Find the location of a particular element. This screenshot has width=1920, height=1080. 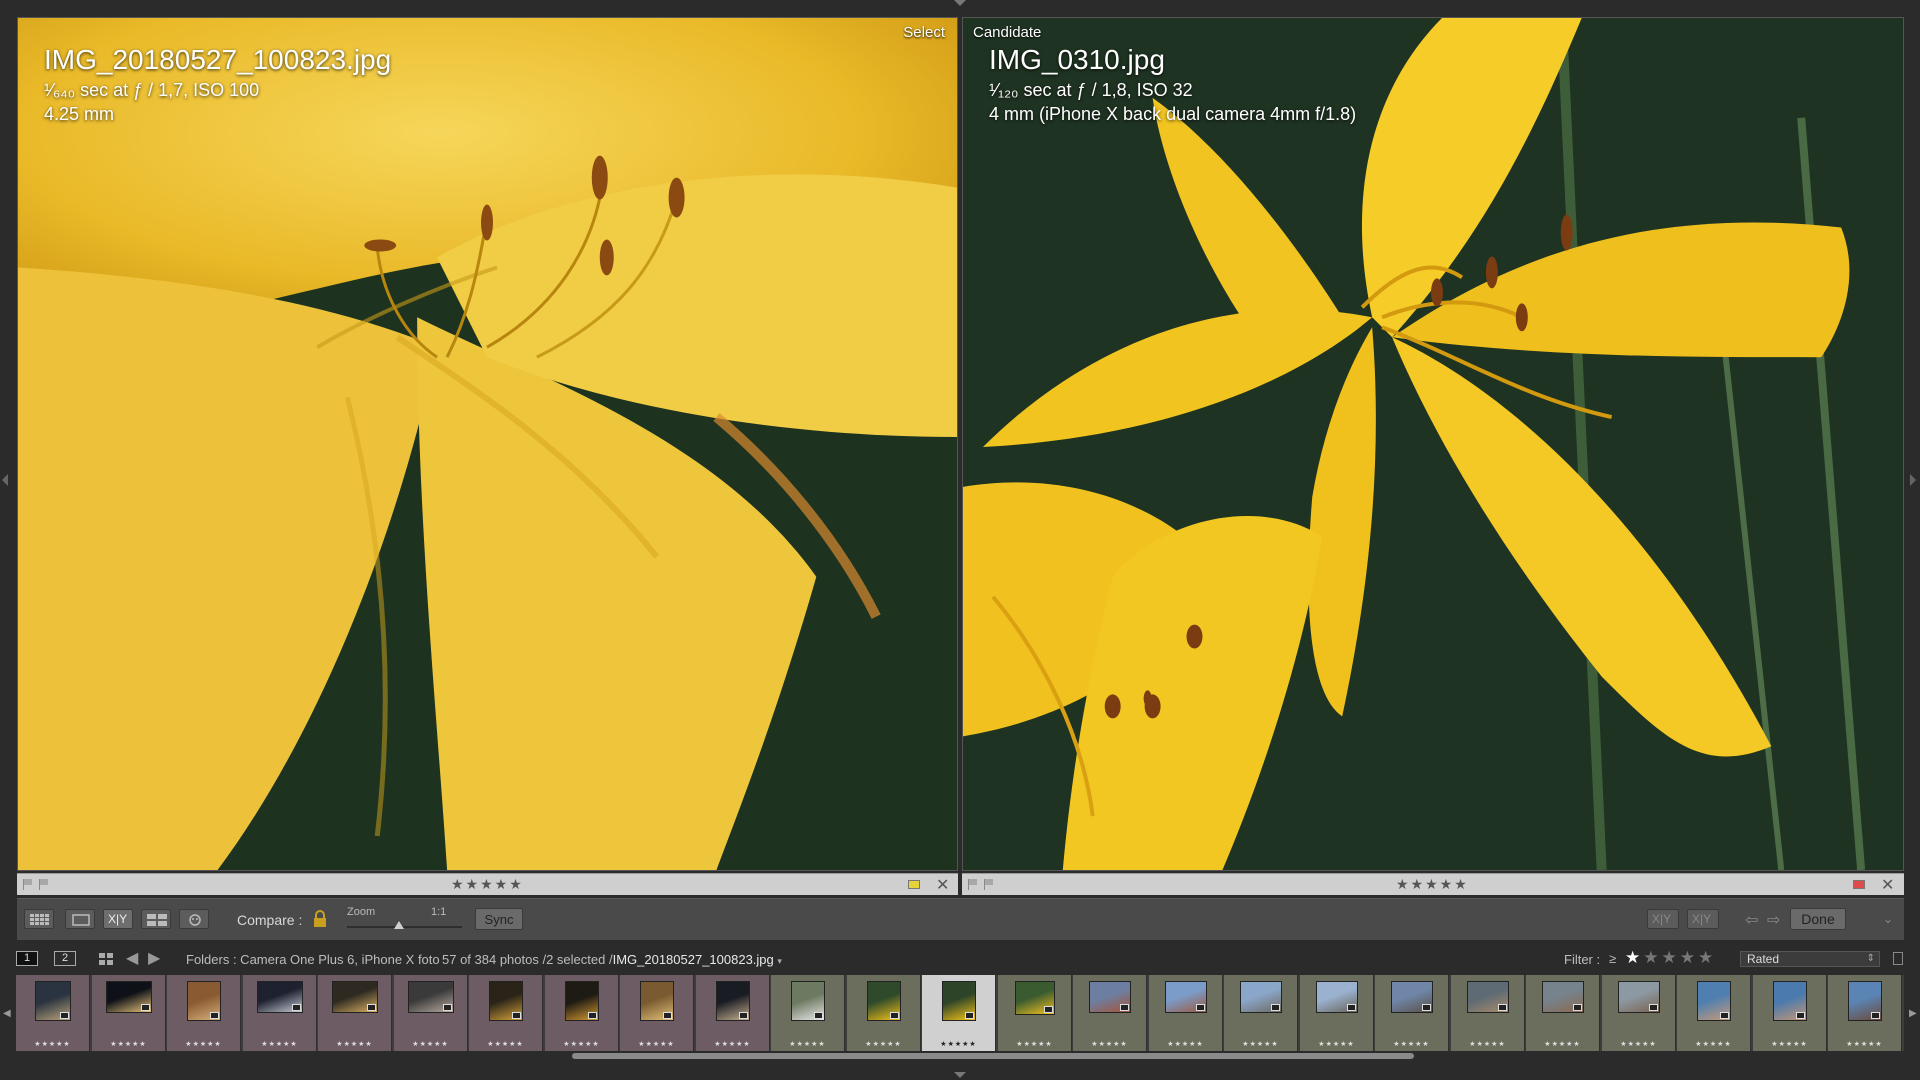

filmstrip-cell-lily-selected: ★★★★★ is located at coordinates (959, 1013).